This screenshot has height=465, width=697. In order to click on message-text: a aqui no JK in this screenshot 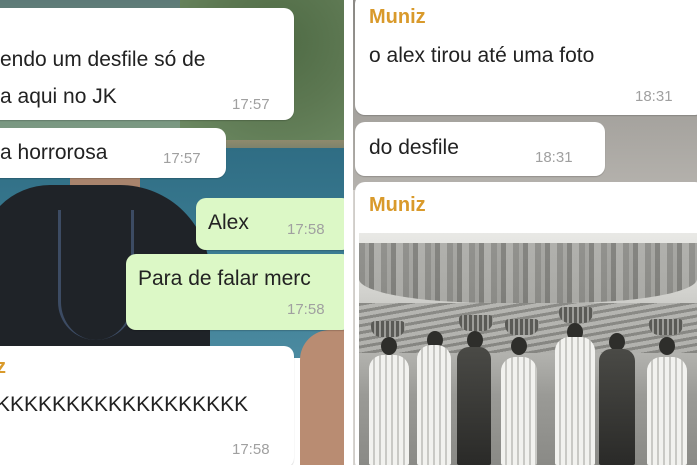, I will do `click(58, 96)`.